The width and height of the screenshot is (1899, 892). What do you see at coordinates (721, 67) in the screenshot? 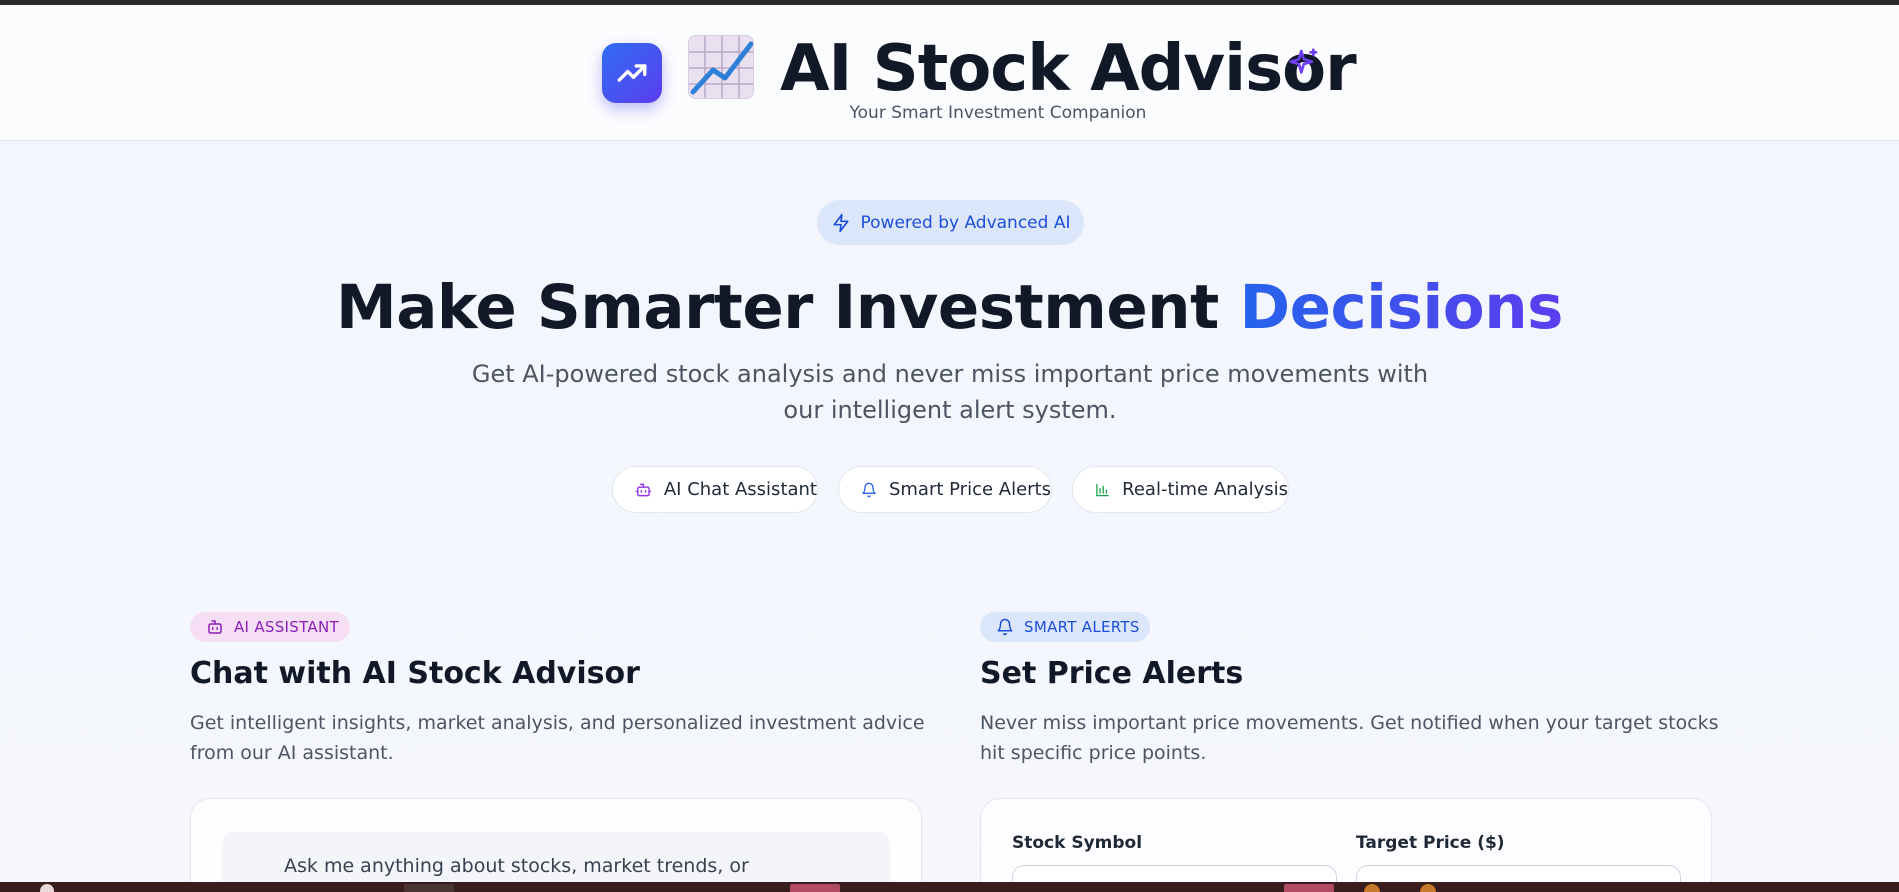
I see `chart-increasing-emoji` at bounding box center [721, 67].